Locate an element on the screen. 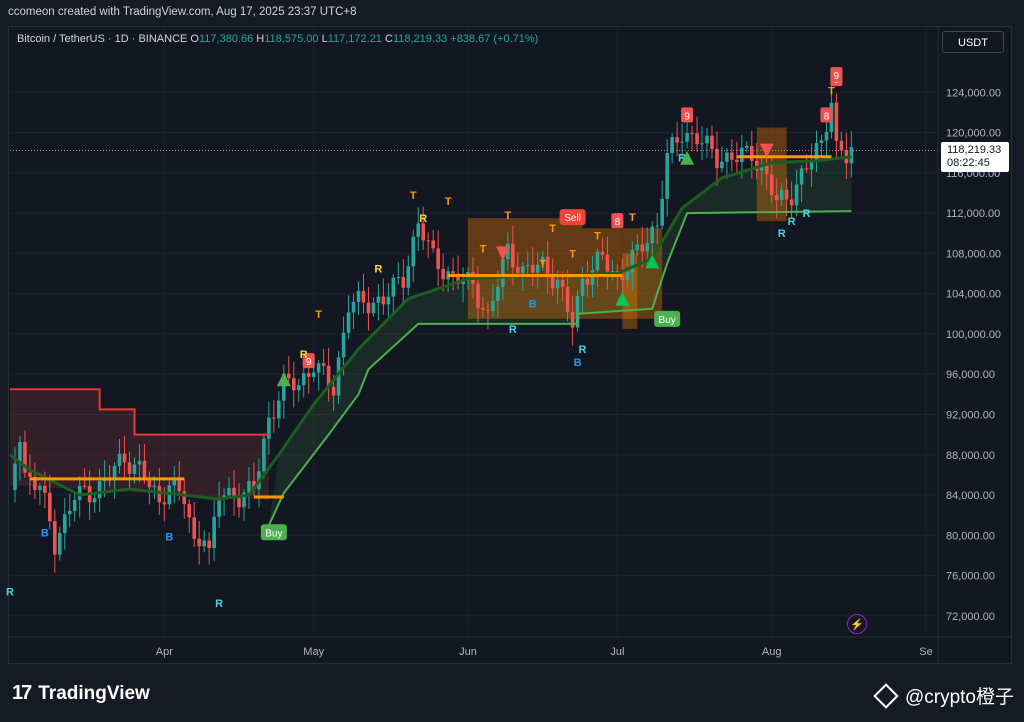  signal-label: Sell is located at coordinates (572, 218).